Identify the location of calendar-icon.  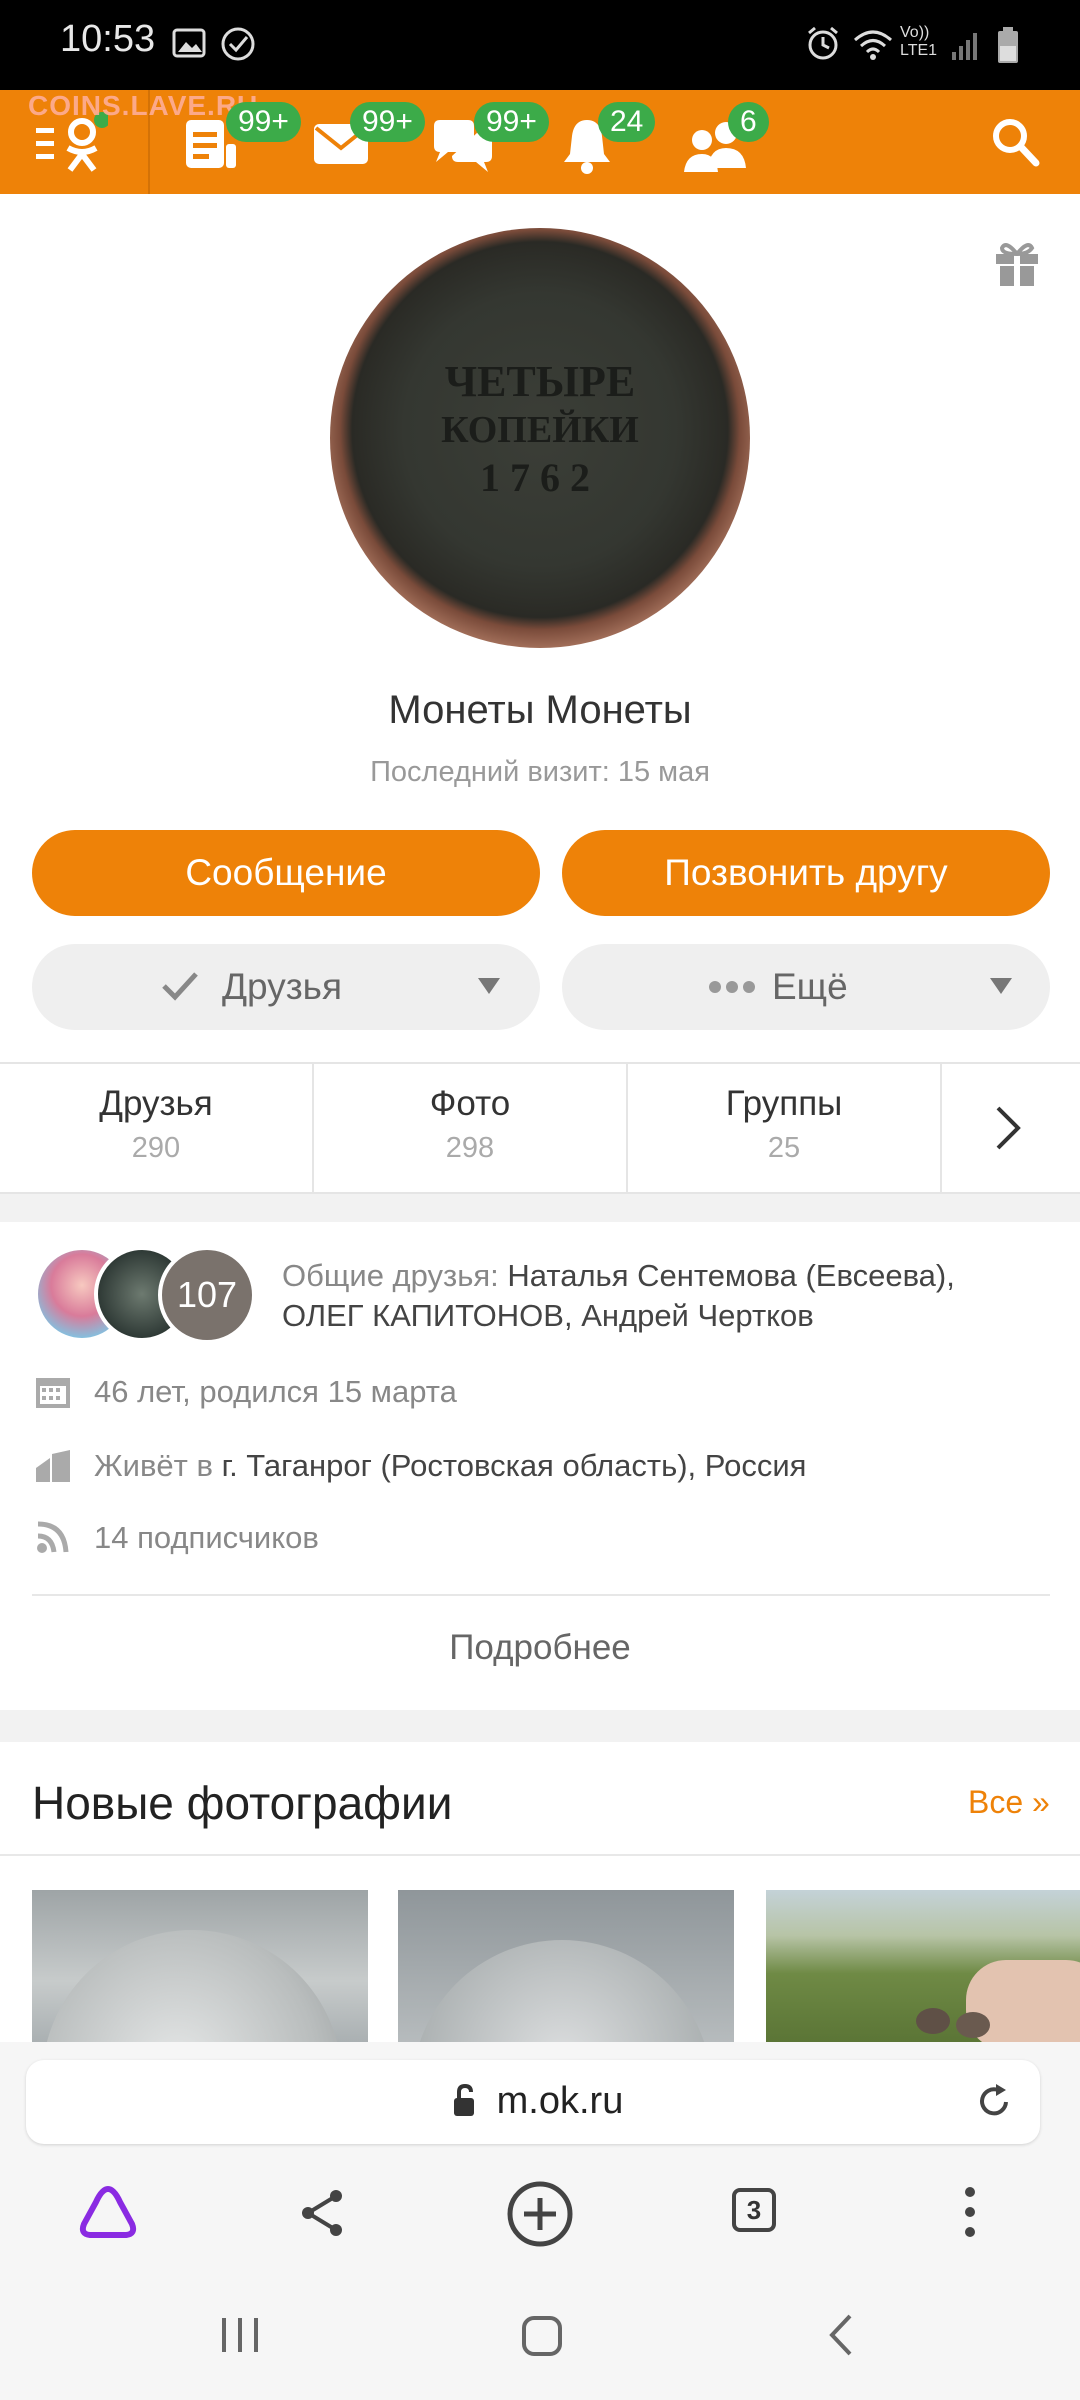
(53, 1393).